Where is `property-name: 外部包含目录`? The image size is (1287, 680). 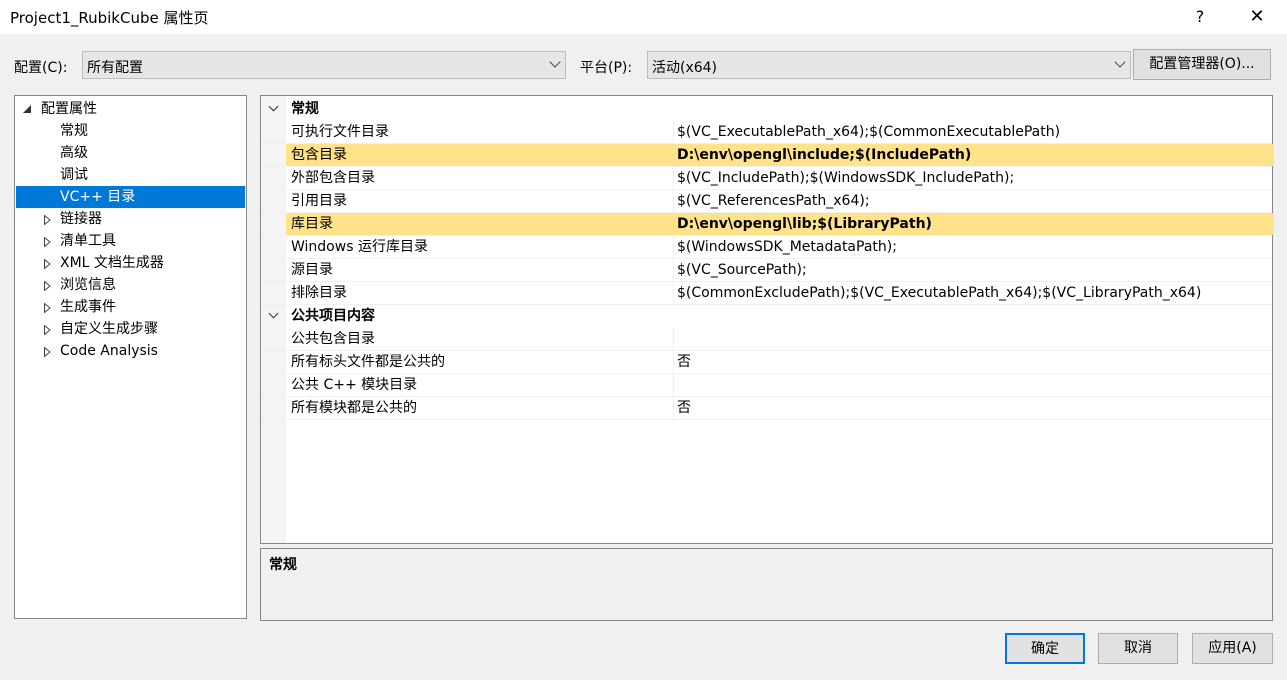 property-name: 外部包含目录 is located at coordinates (333, 178).